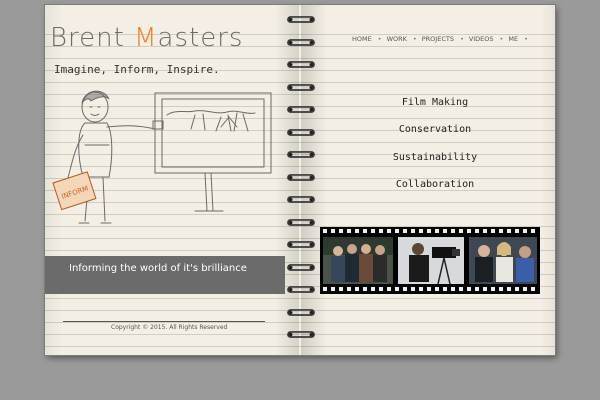  Describe the element at coordinates (158, 268) in the screenshot. I see `banner-text: Informing the world of it's brilliance` at that location.